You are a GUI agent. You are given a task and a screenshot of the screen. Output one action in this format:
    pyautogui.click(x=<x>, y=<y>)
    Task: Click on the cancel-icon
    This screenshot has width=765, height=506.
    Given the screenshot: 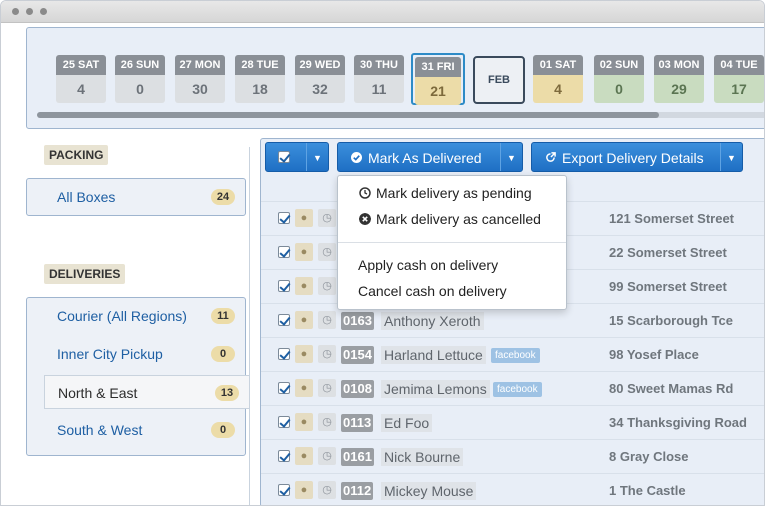 What is the action you would take?
    pyautogui.click(x=365, y=219)
    